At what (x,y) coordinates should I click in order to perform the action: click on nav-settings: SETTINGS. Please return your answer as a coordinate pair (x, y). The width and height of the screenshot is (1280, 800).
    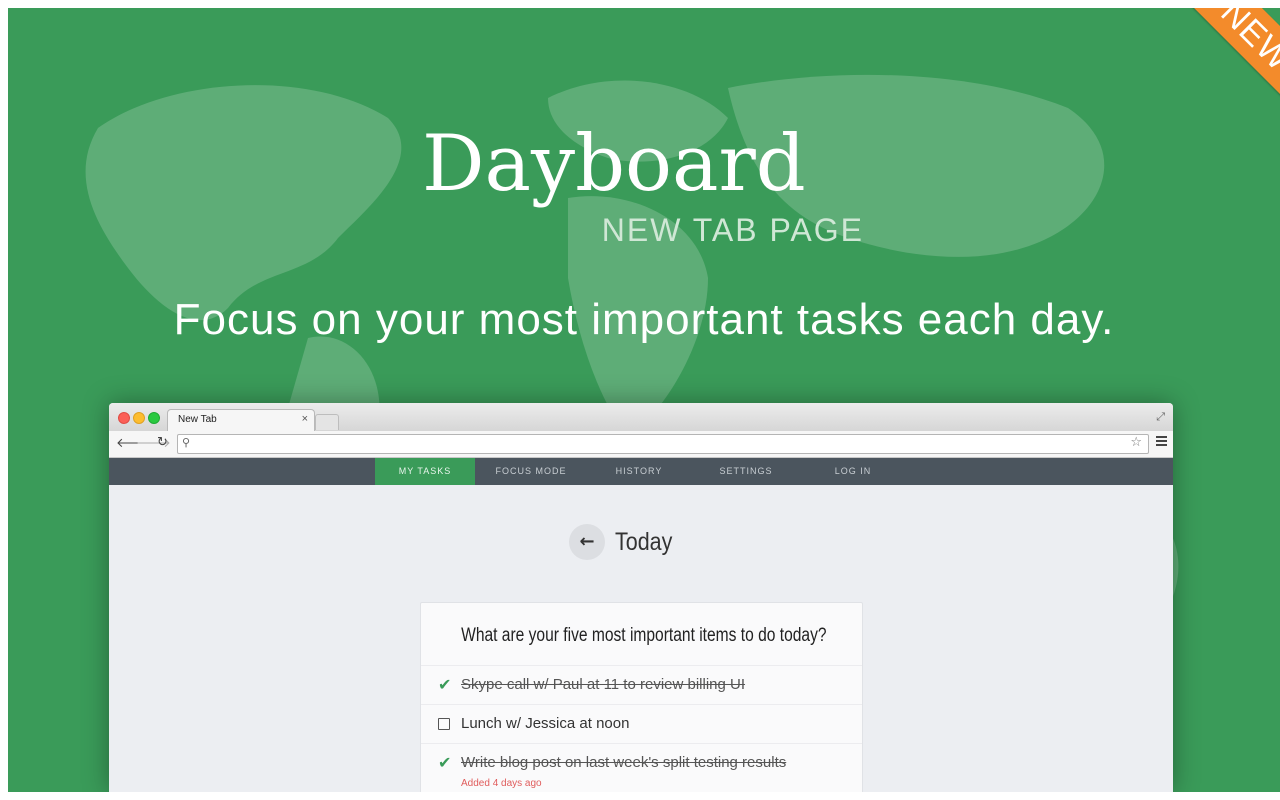
    Looking at the image, I should click on (746, 471).